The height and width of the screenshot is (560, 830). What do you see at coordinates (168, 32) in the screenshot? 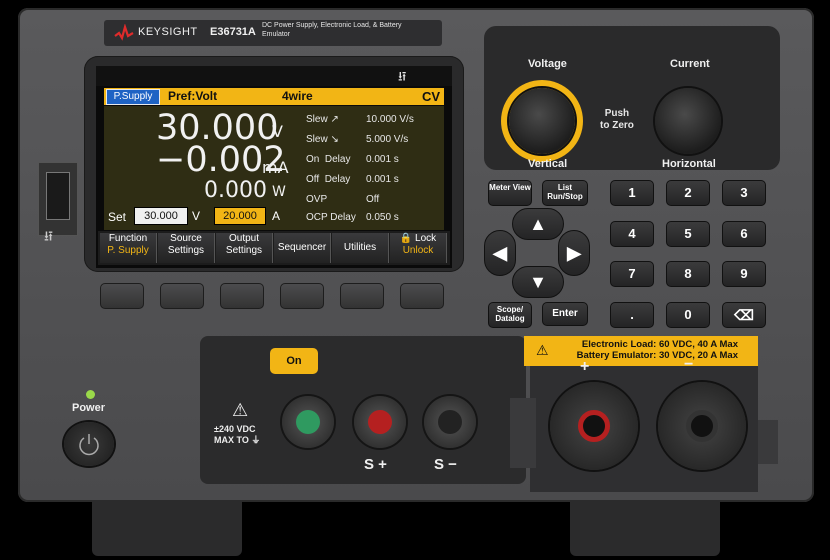
I see `brand-name: KEYSIGHT` at bounding box center [168, 32].